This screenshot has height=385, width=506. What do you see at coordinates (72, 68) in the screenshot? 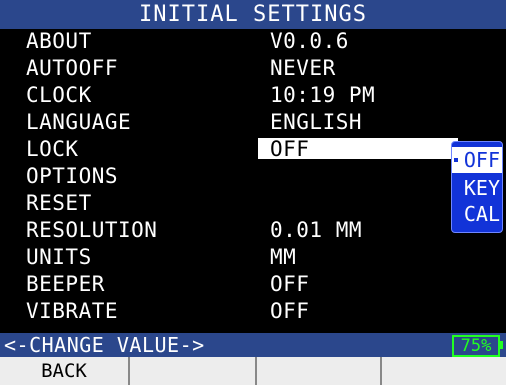
I see `setting-label: AUTOOFF` at bounding box center [72, 68].